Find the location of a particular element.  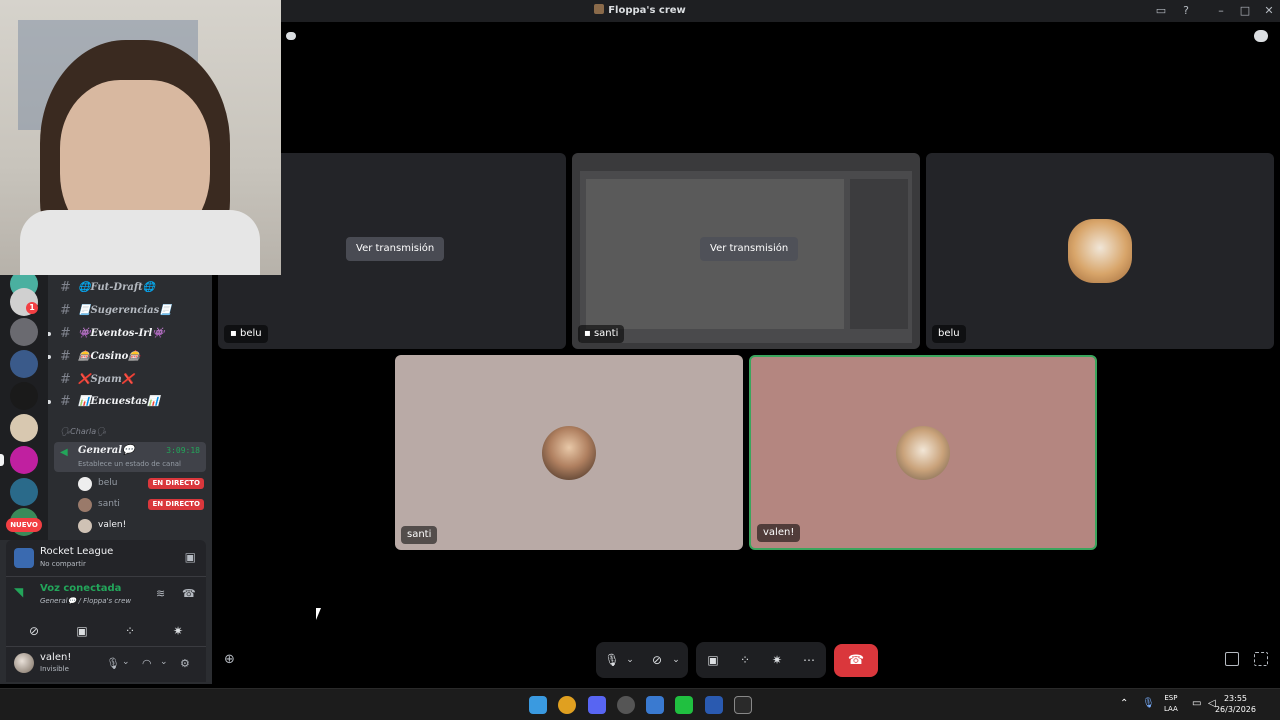

chat-bubble-icon is located at coordinates (291, 36).